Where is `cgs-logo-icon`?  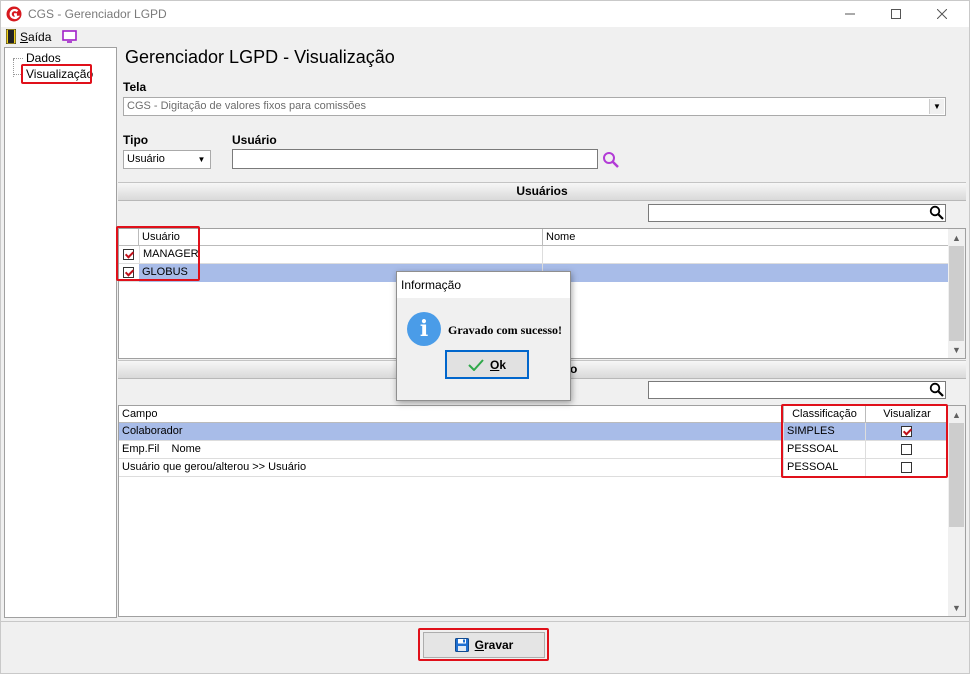 cgs-logo-icon is located at coordinates (14, 14).